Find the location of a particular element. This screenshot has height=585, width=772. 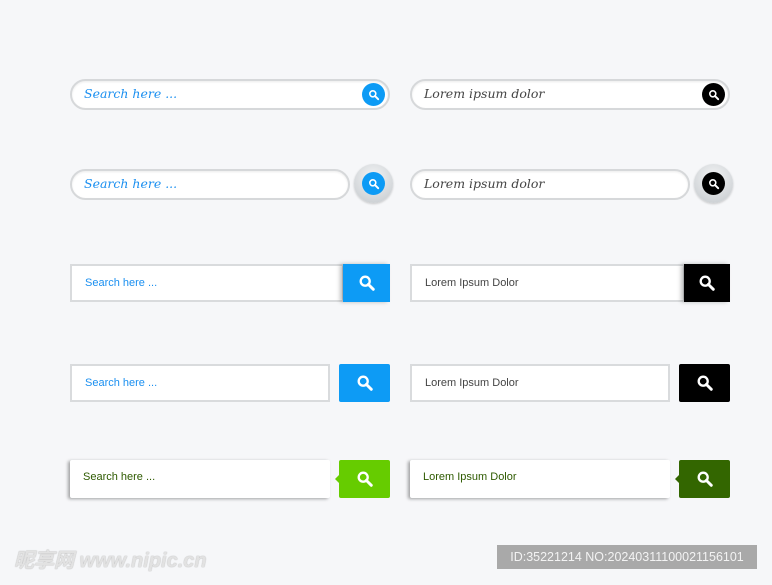

search-input-shadow-dark-green: Lorem Ipsum Dolor is located at coordinates (540, 479).